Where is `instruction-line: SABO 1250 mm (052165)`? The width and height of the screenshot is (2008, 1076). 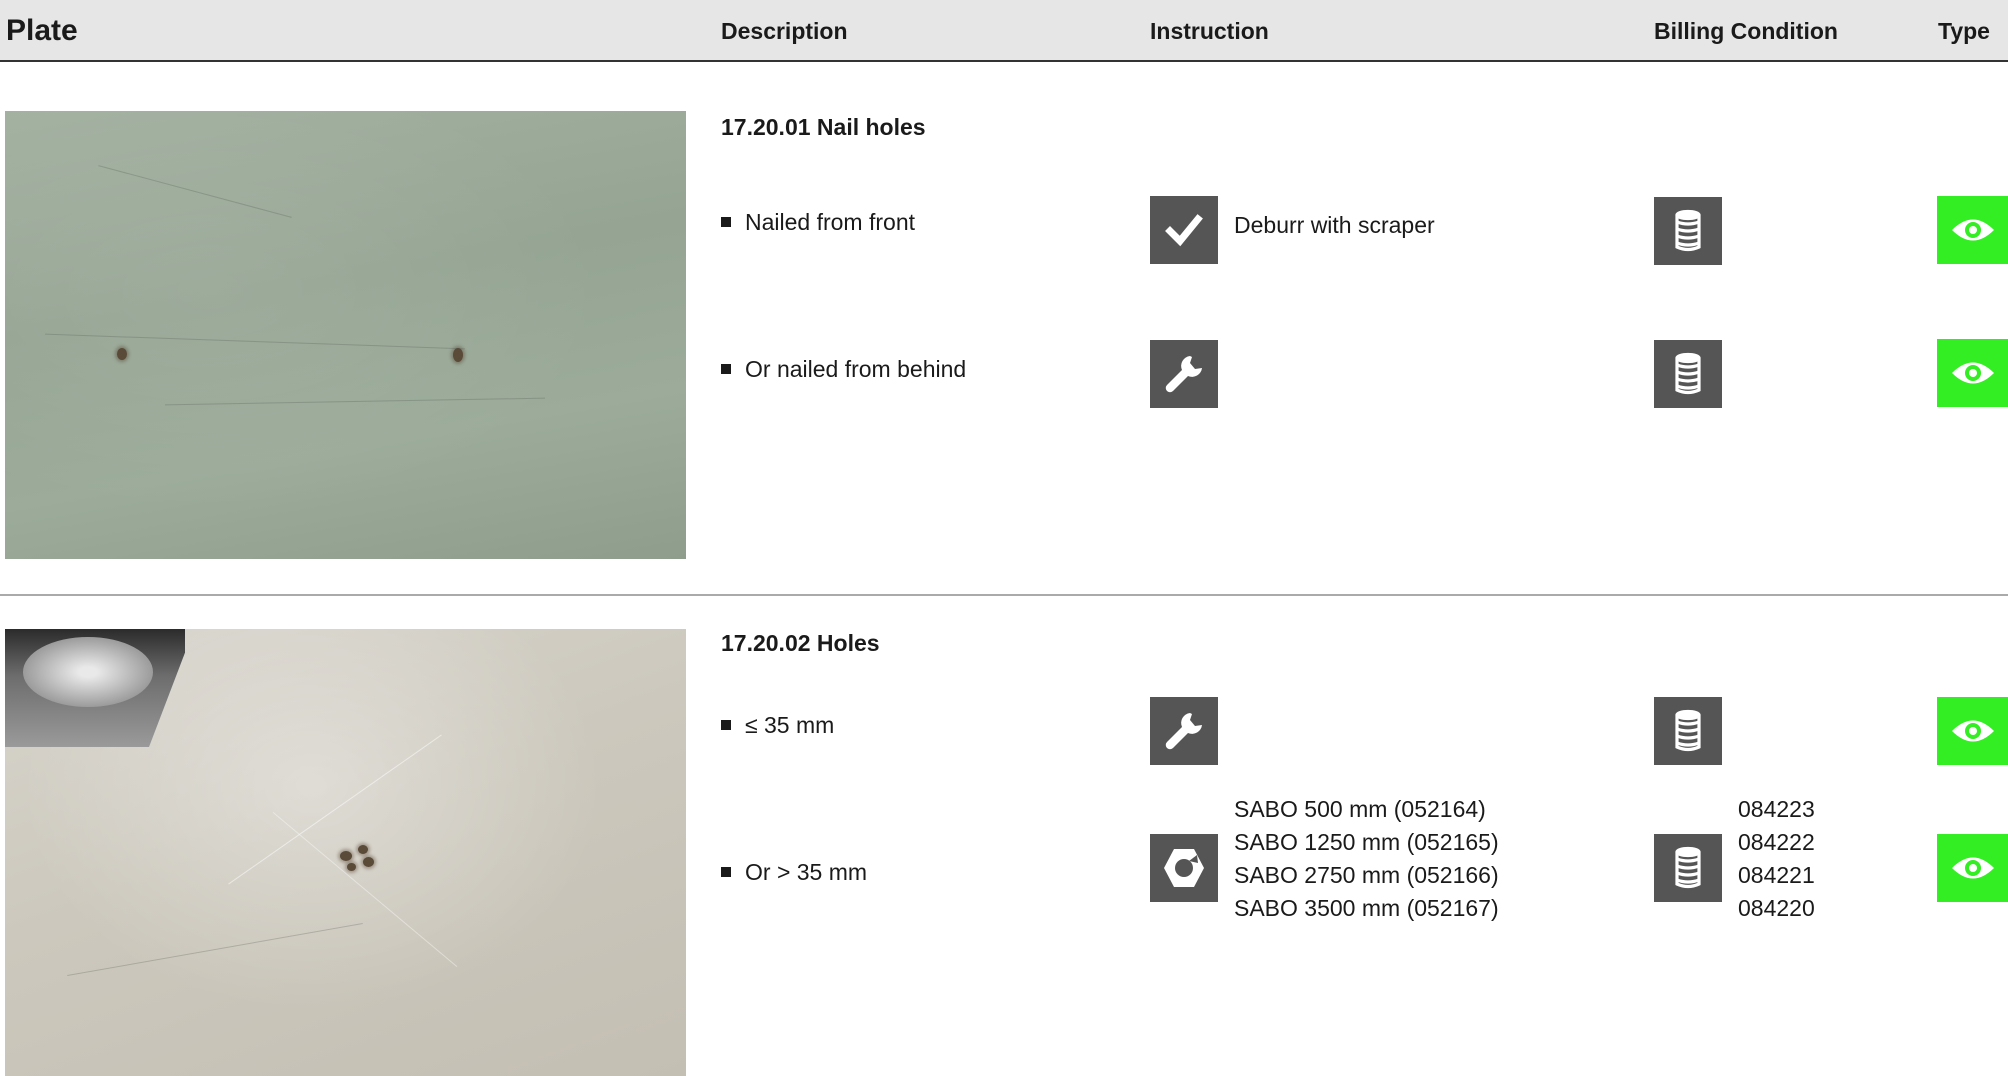 instruction-line: SABO 1250 mm (052165) is located at coordinates (1366, 842).